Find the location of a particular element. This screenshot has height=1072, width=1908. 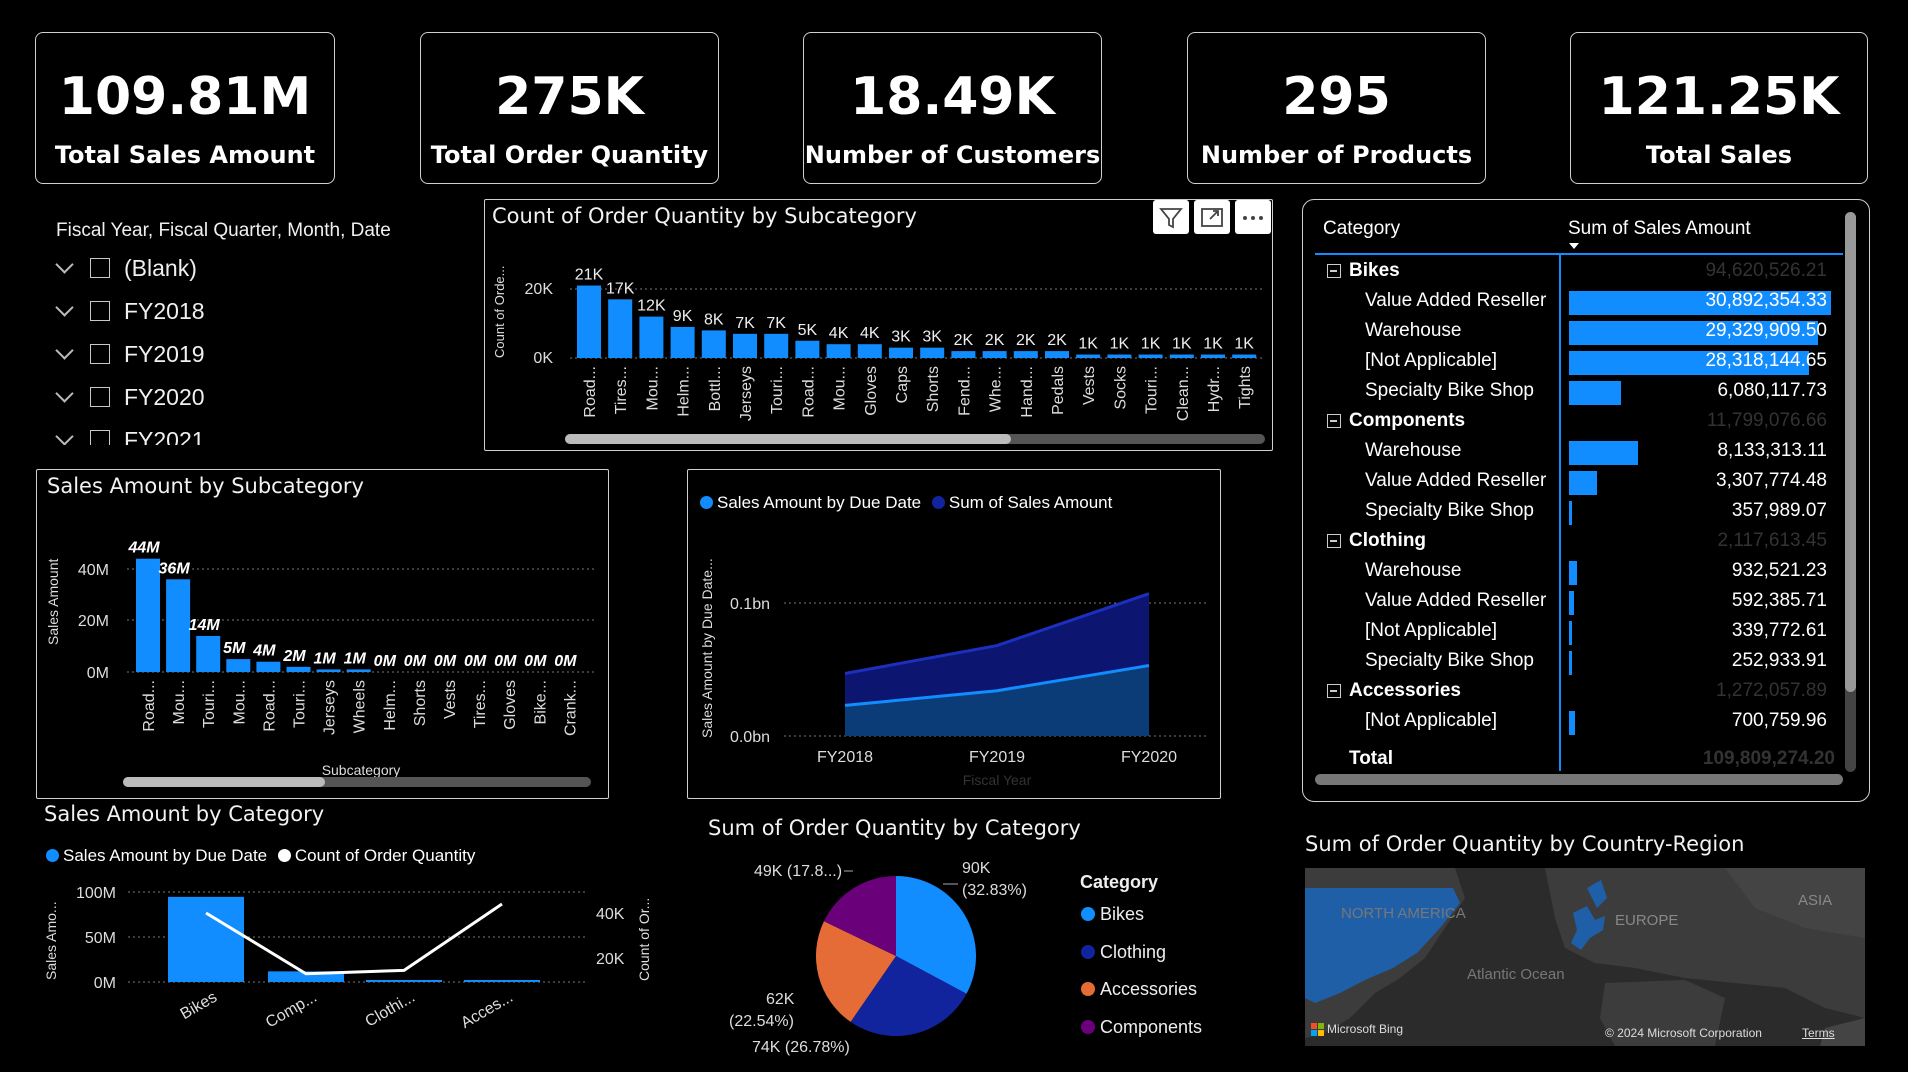

table-row: Specialty Bike Shop 357,989.07 is located at coordinates (1583, 512).